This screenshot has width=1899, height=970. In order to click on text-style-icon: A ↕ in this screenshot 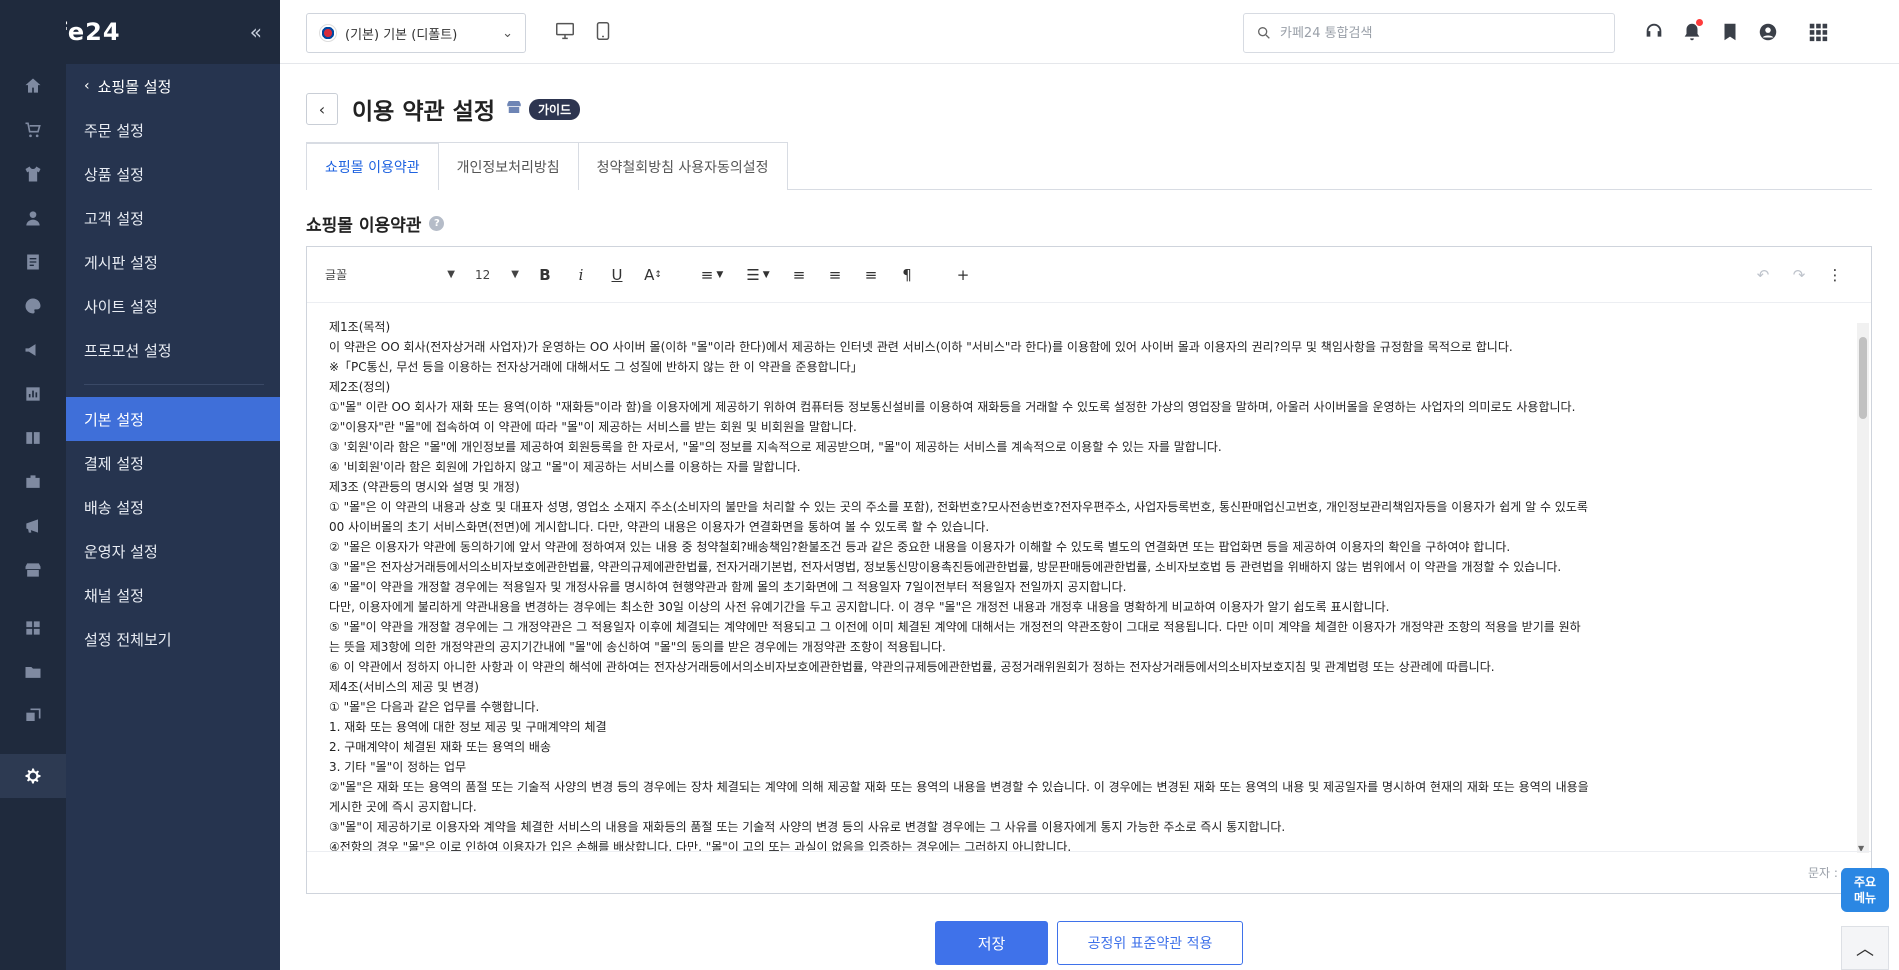, I will do `click(653, 275)`.